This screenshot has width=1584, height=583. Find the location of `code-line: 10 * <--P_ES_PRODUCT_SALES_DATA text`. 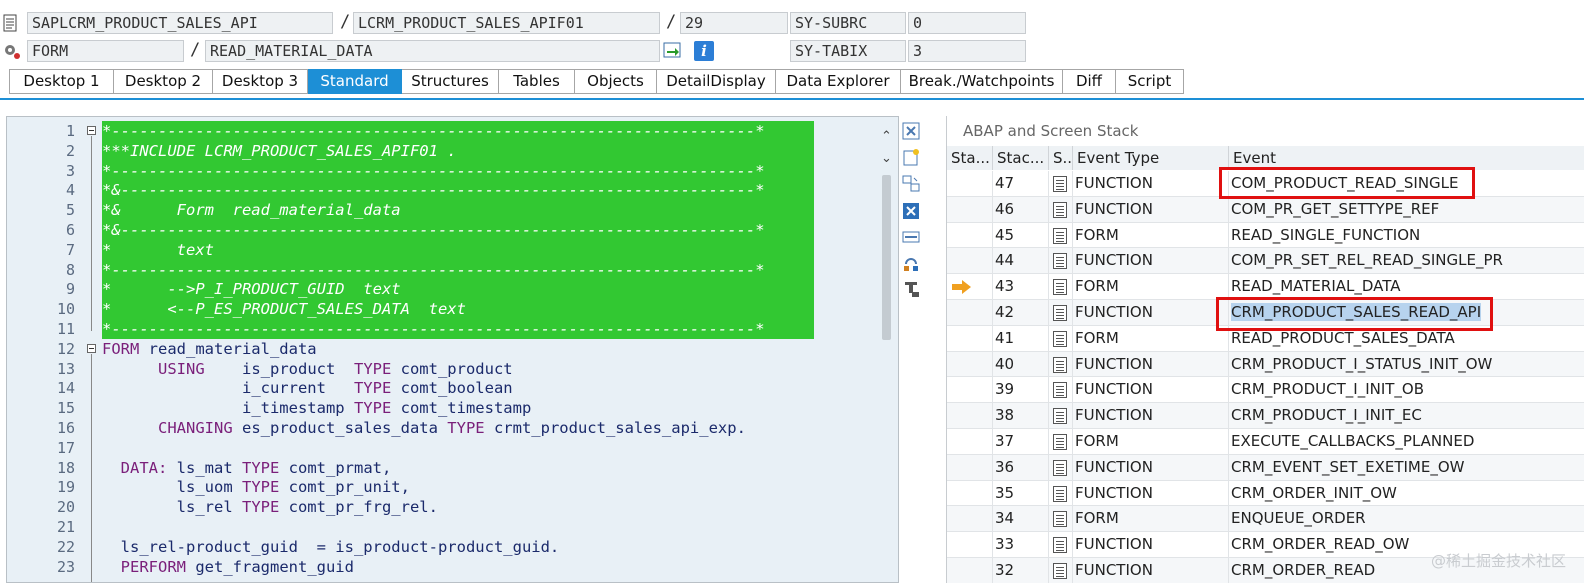

code-line: 10 * <--P_ES_PRODUCT_SALES_DATA text is located at coordinates (442, 309).